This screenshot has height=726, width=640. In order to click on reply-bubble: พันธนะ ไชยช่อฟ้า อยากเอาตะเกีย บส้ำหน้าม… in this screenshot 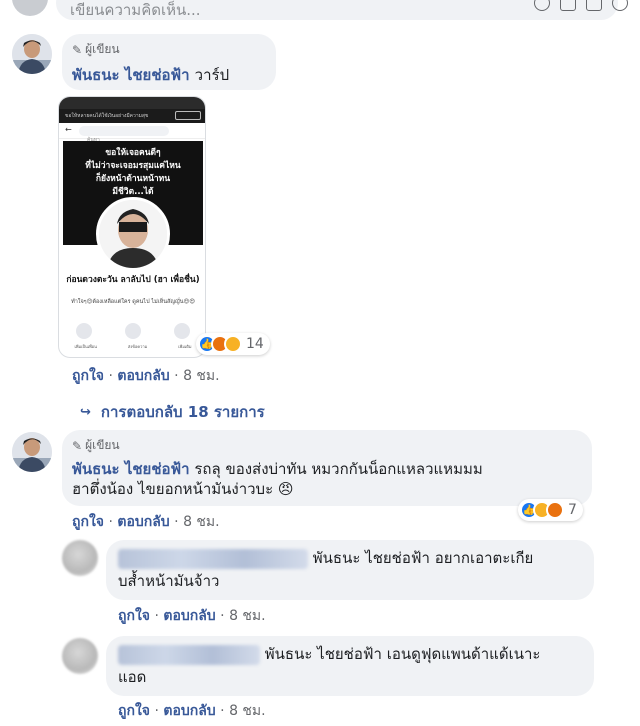, I will do `click(350, 570)`.